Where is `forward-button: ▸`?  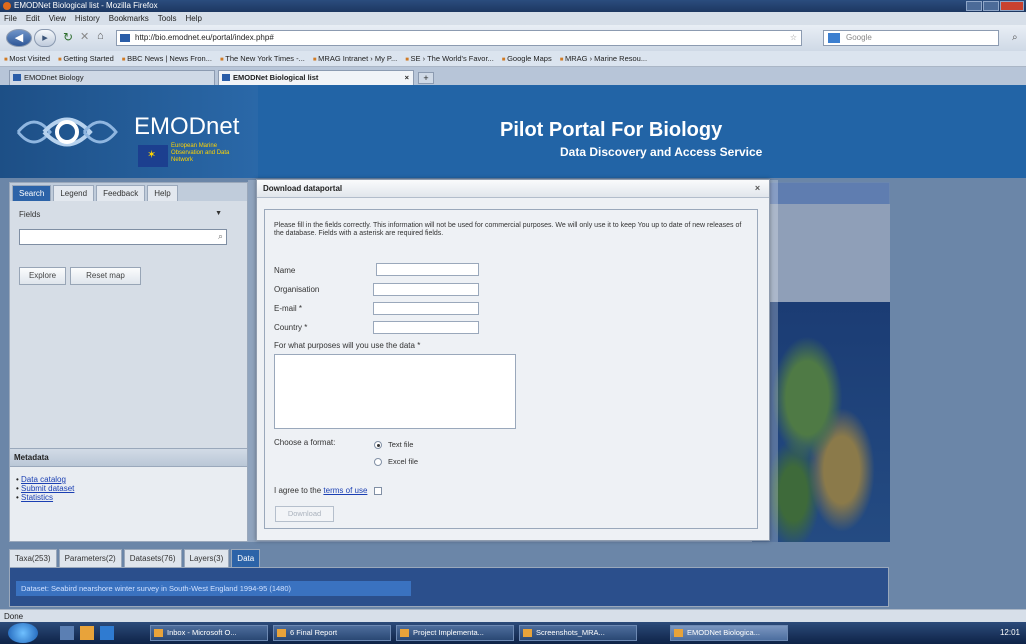 forward-button: ▸ is located at coordinates (45, 38).